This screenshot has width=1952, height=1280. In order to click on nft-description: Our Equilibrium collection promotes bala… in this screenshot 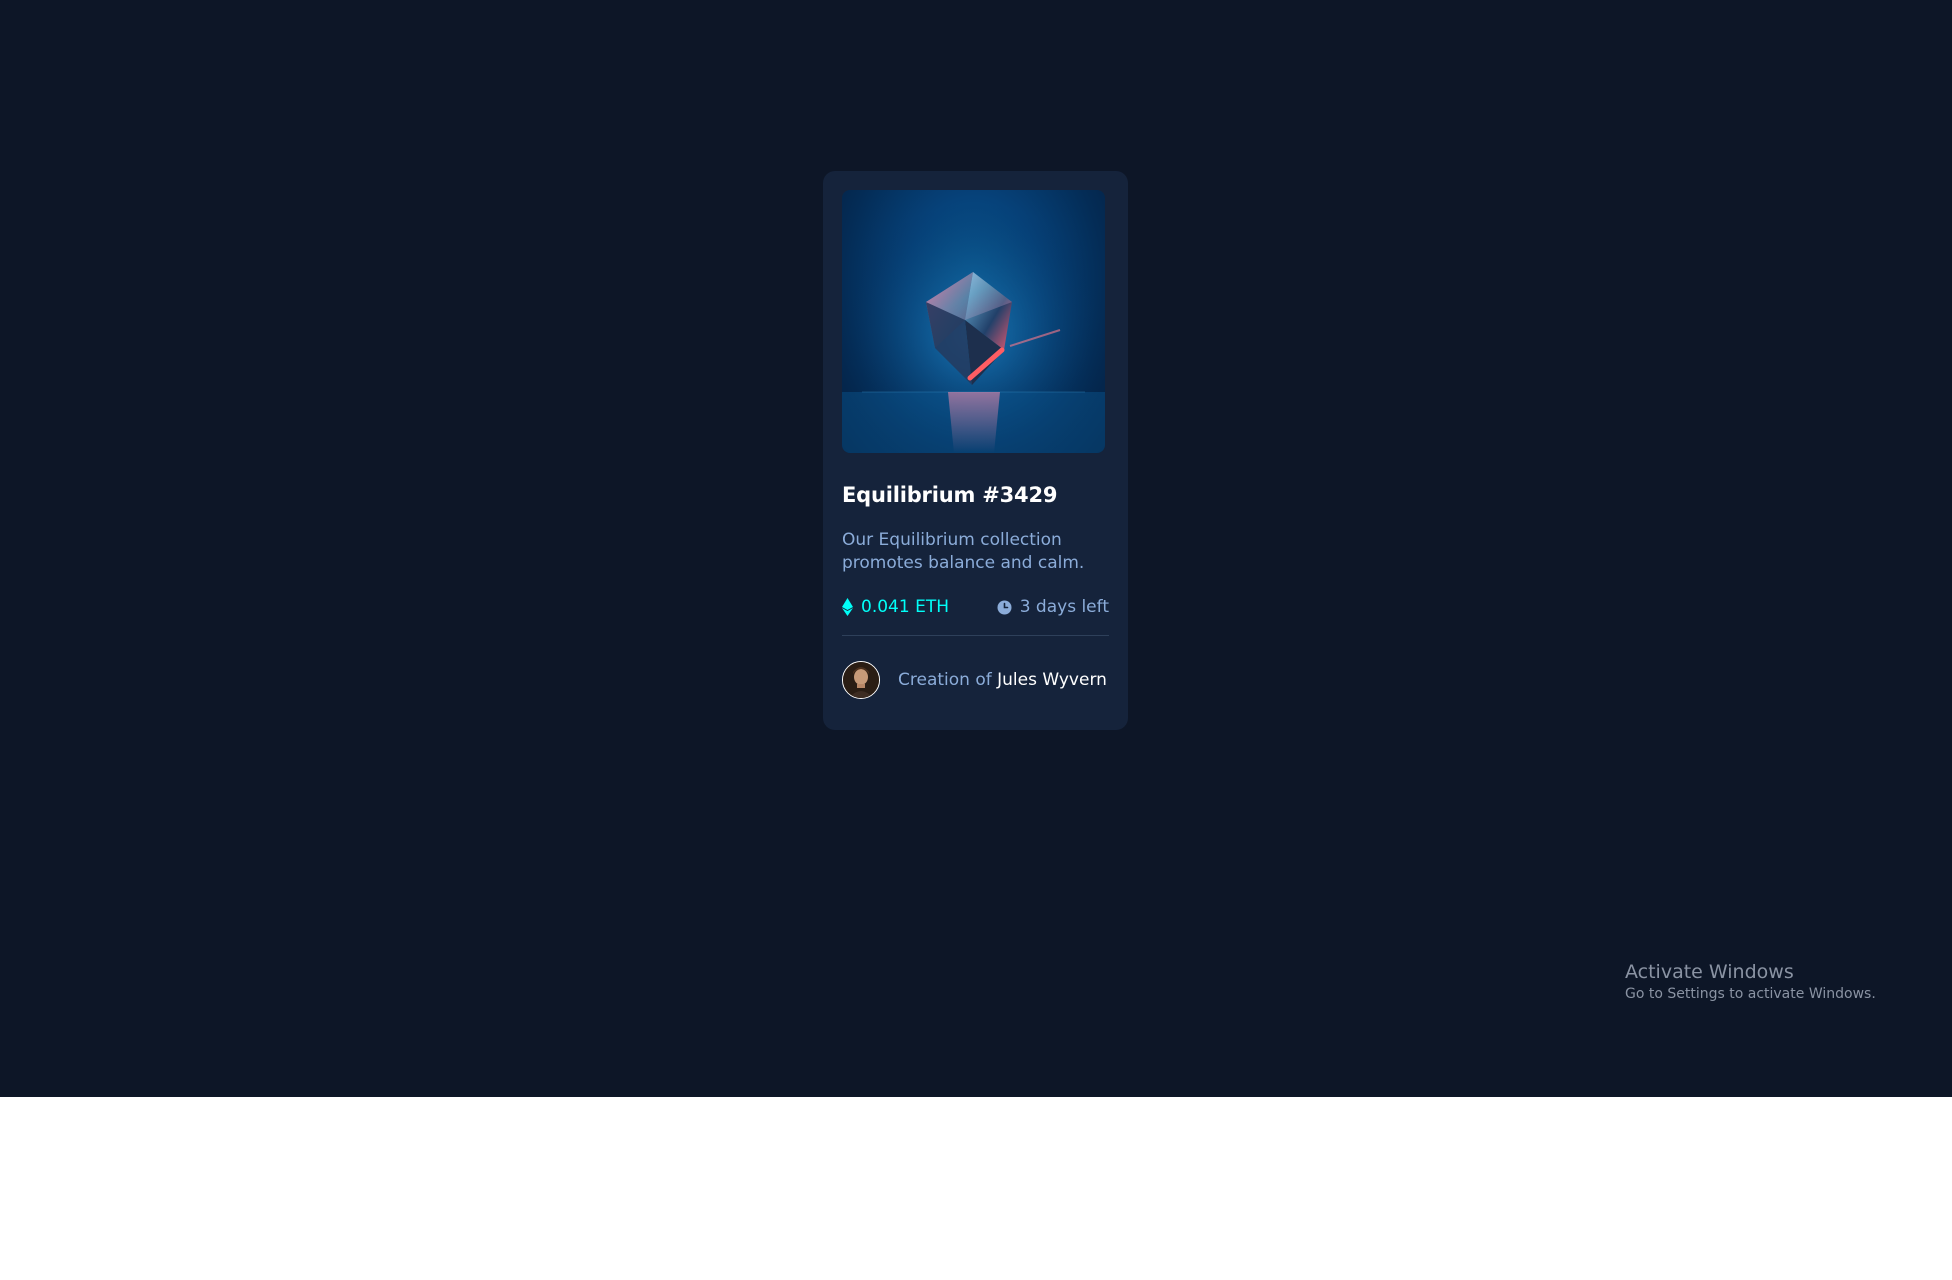, I will do `click(963, 551)`.